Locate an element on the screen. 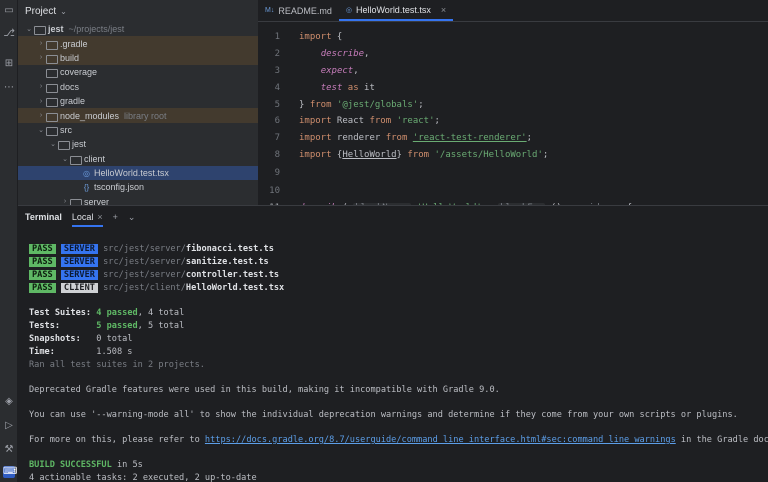  tree-item-label: gradle is located at coordinates (73, 101).